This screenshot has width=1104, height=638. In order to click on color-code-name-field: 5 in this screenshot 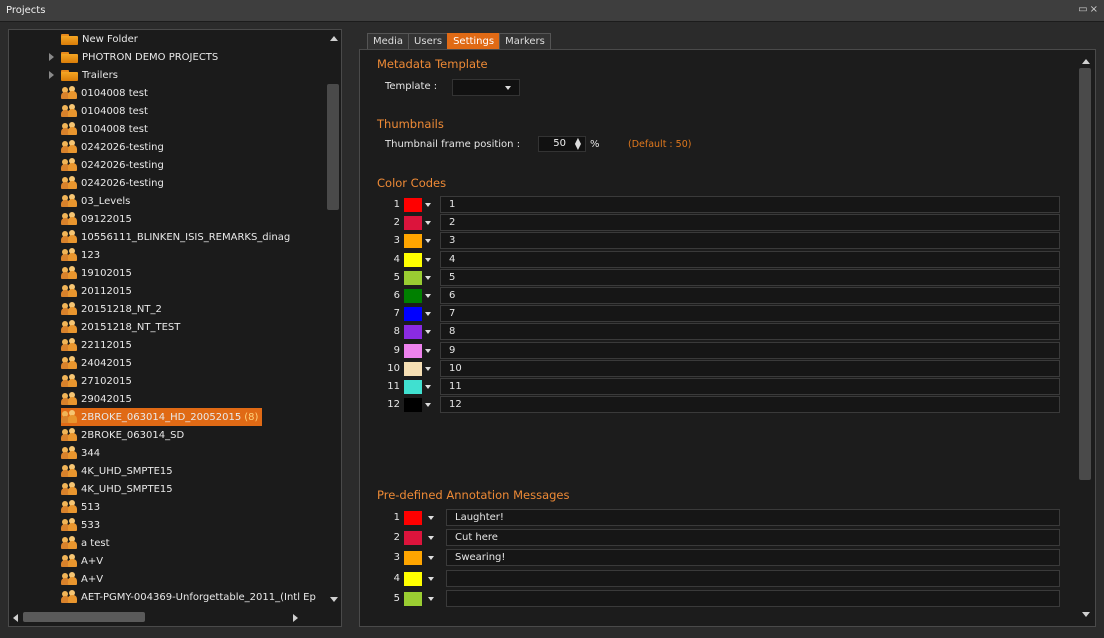, I will do `click(750, 277)`.